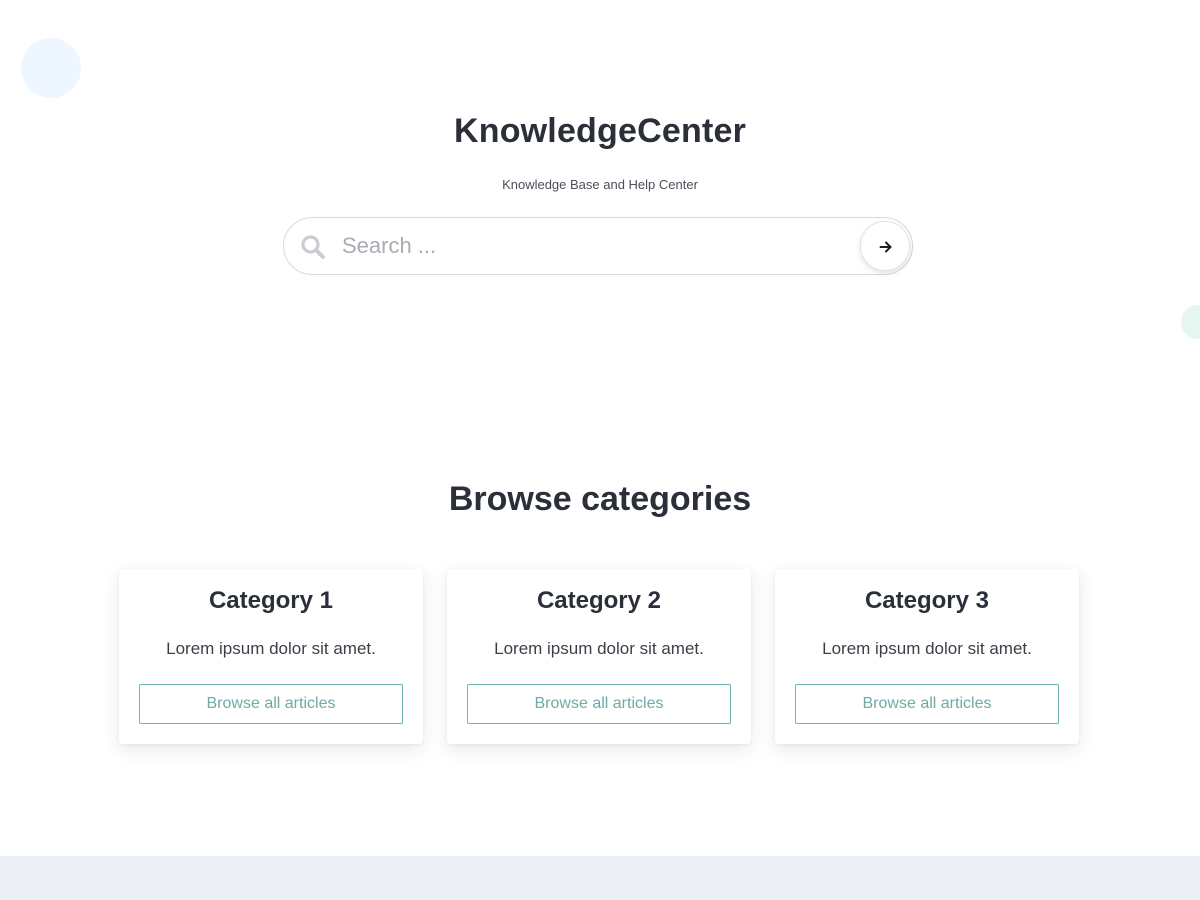 The height and width of the screenshot is (900, 1200). What do you see at coordinates (927, 600) in the screenshot?
I see `category-title: Category 3` at bounding box center [927, 600].